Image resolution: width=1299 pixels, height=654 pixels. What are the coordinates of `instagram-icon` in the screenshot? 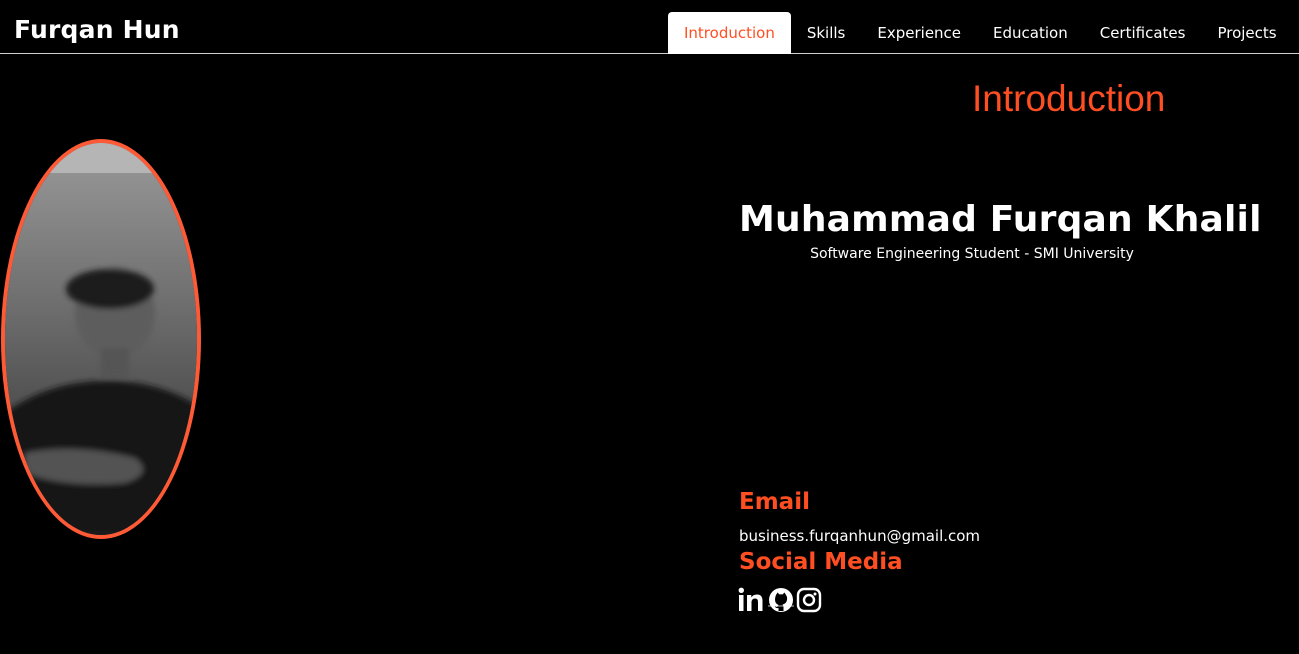 It's located at (809, 602).